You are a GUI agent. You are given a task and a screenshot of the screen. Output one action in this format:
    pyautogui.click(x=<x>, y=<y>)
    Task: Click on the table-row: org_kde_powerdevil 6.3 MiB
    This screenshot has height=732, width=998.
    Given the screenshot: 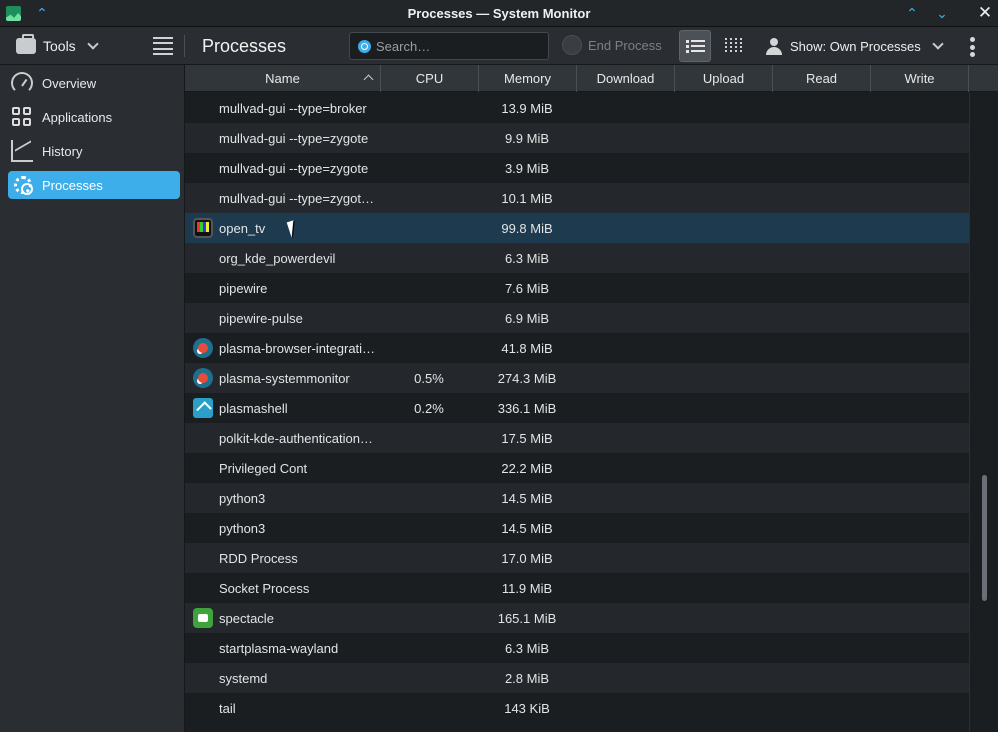 What is the action you would take?
    pyautogui.click(x=577, y=258)
    